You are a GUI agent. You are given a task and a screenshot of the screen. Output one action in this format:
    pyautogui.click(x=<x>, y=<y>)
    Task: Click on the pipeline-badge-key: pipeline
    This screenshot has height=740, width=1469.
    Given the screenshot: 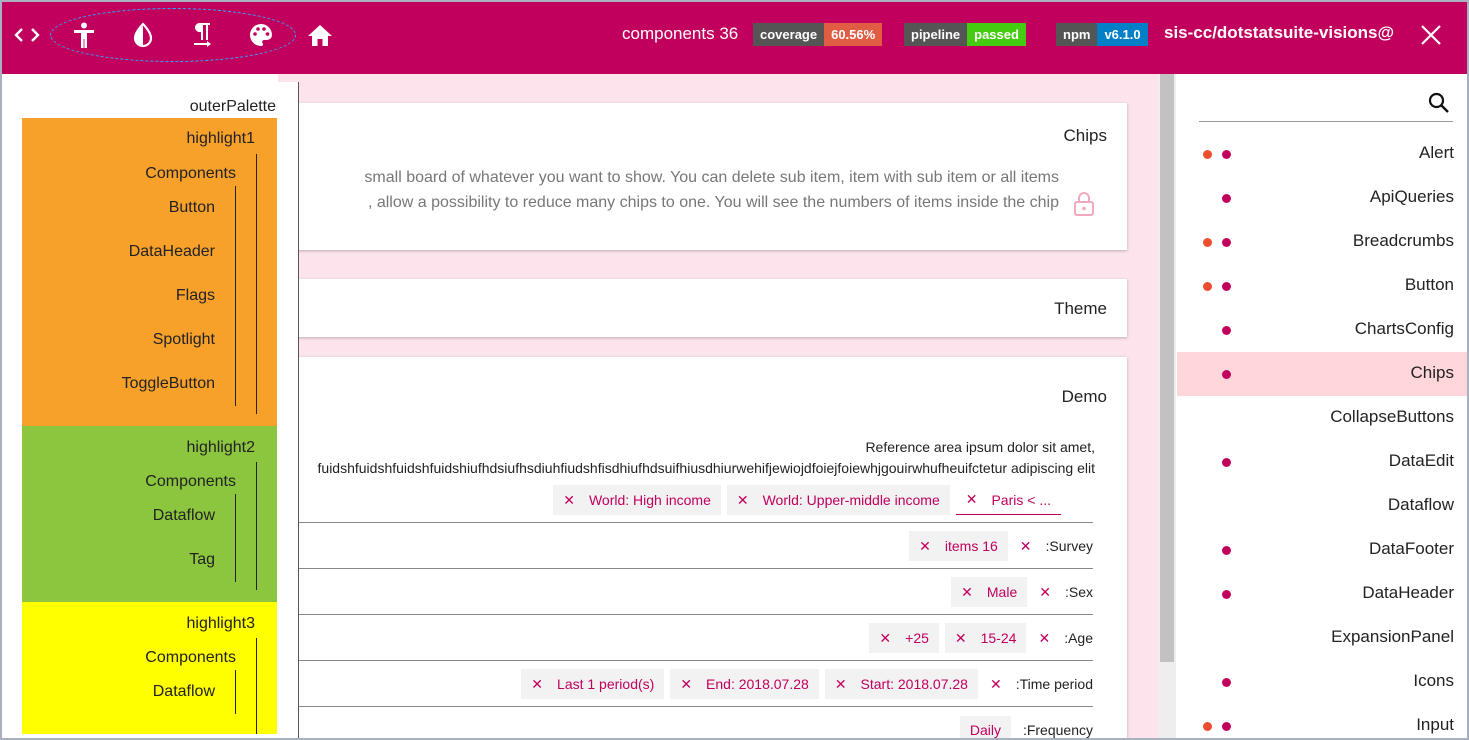 What is the action you would take?
    pyautogui.click(x=936, y=34)
    